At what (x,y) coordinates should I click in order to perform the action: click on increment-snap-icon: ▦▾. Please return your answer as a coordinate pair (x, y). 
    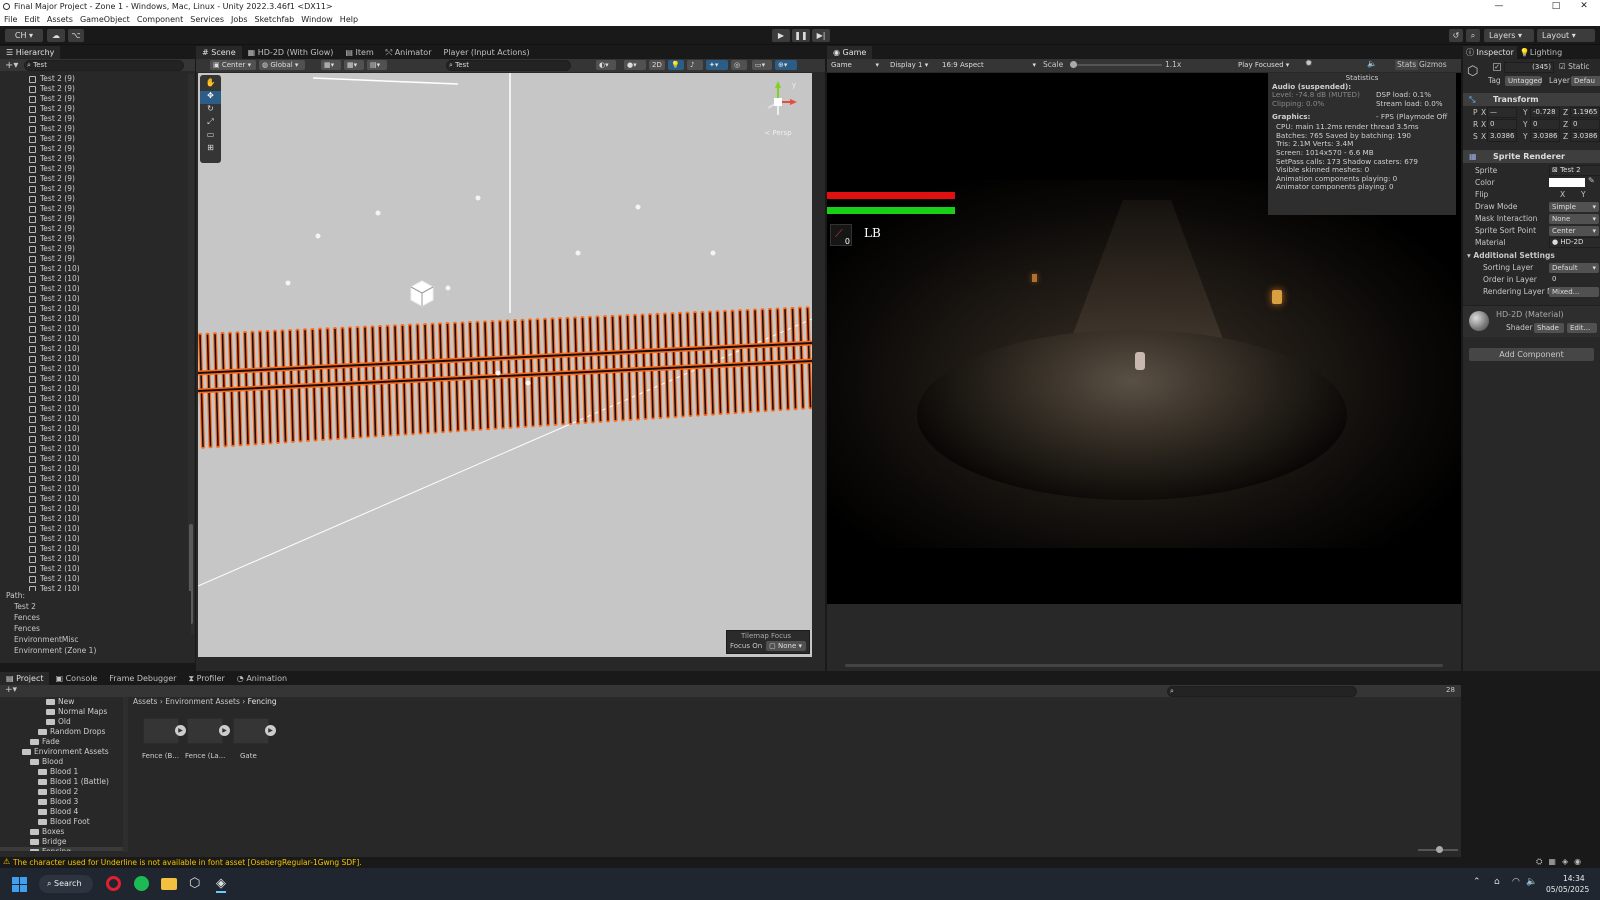
    Looking at the image, I should click on (354, 65).